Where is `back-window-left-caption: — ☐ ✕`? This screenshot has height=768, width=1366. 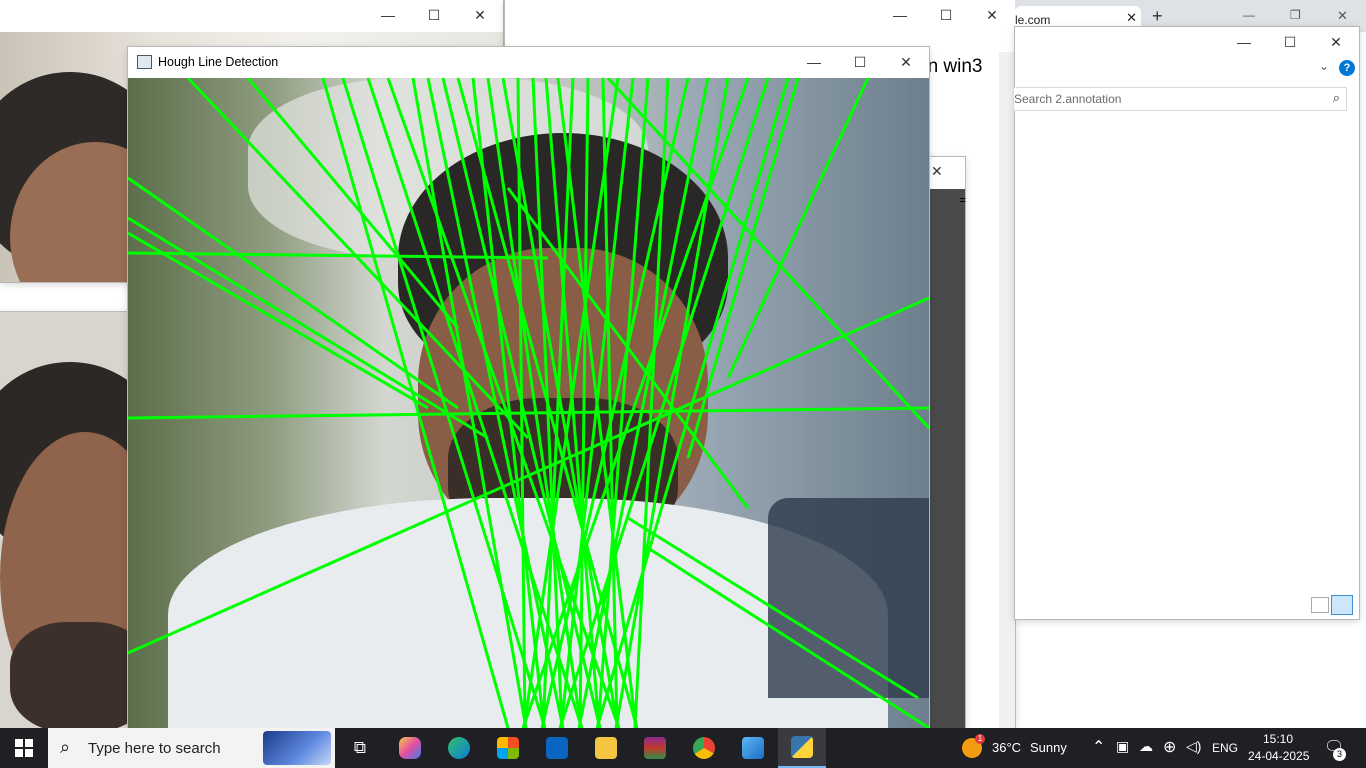 back-window-left-caption: — ☐ ✕ is located at coordinates (434, 15).